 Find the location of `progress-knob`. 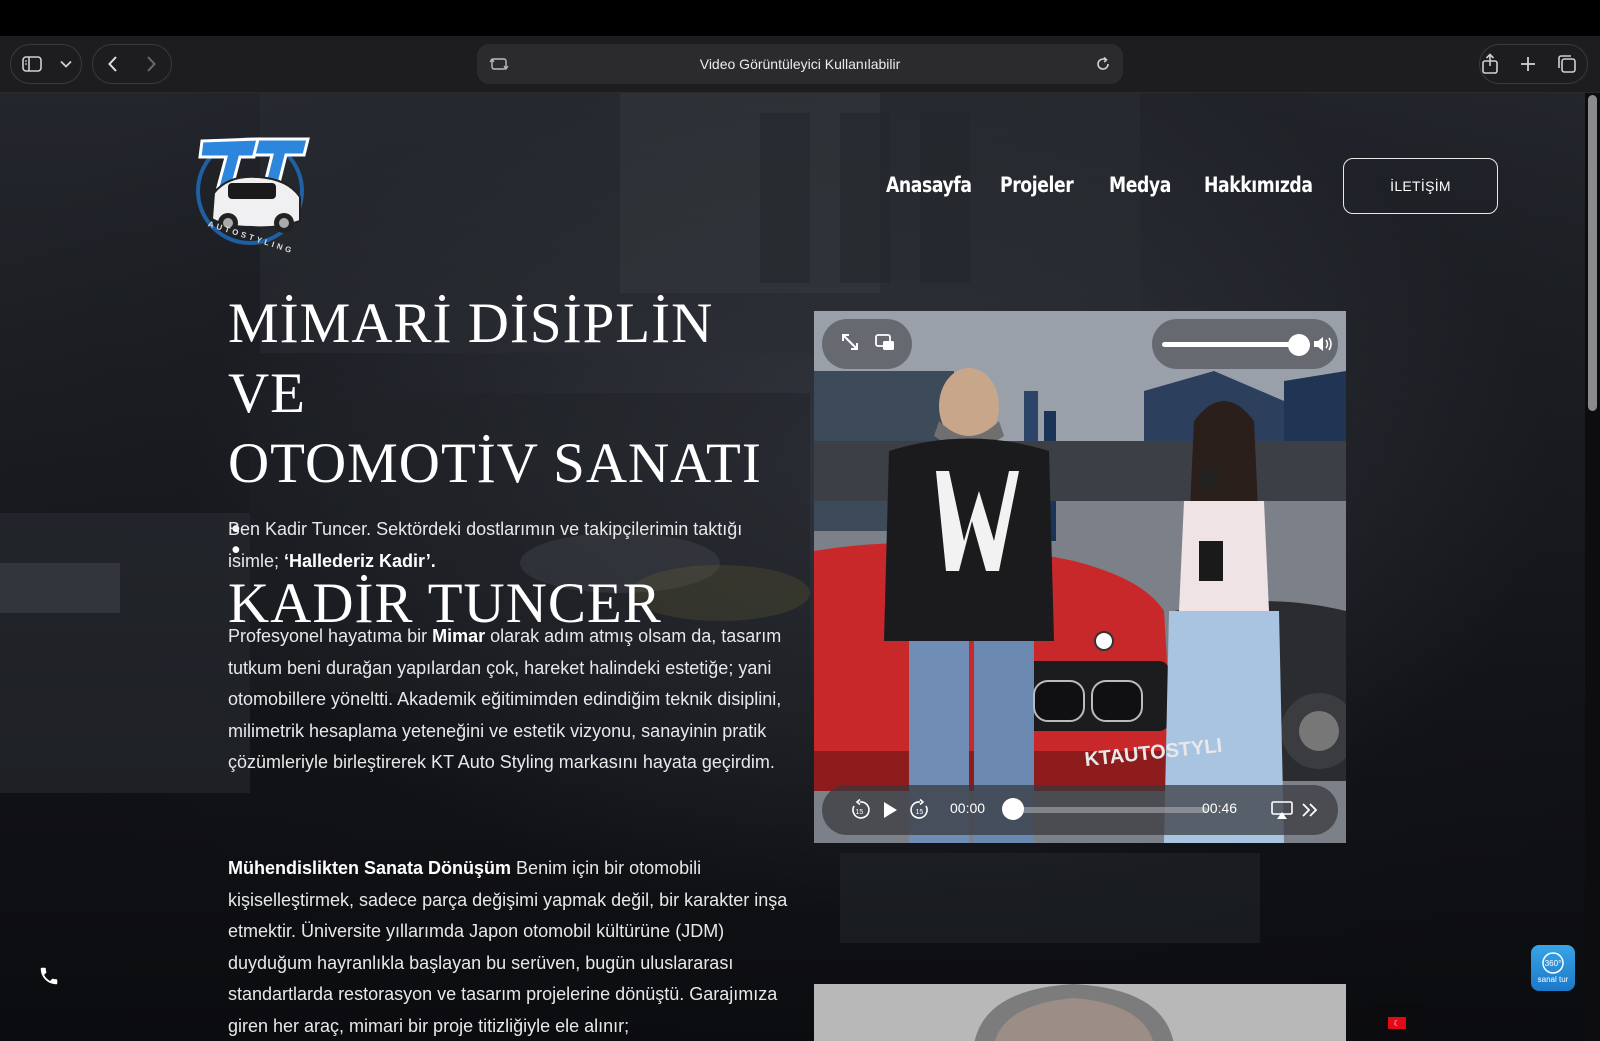

progress-knob is located at coordinates (1013, 809).